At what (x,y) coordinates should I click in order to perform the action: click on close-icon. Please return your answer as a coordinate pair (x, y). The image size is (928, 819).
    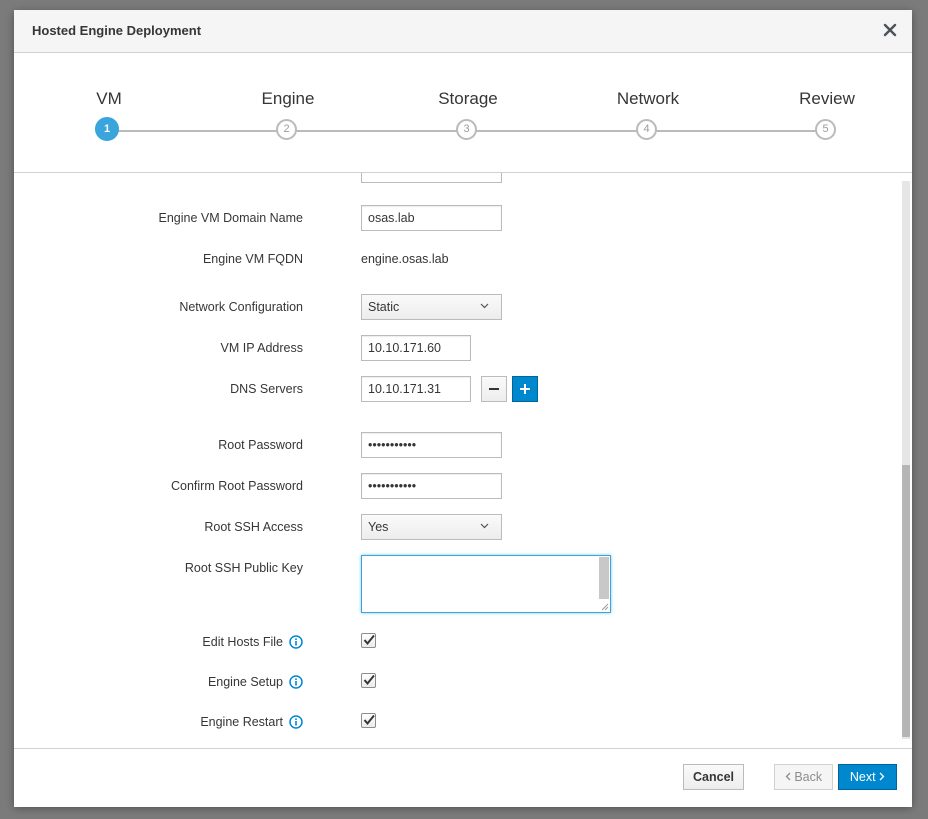
    Looking at the image, I should click on (890, 30).